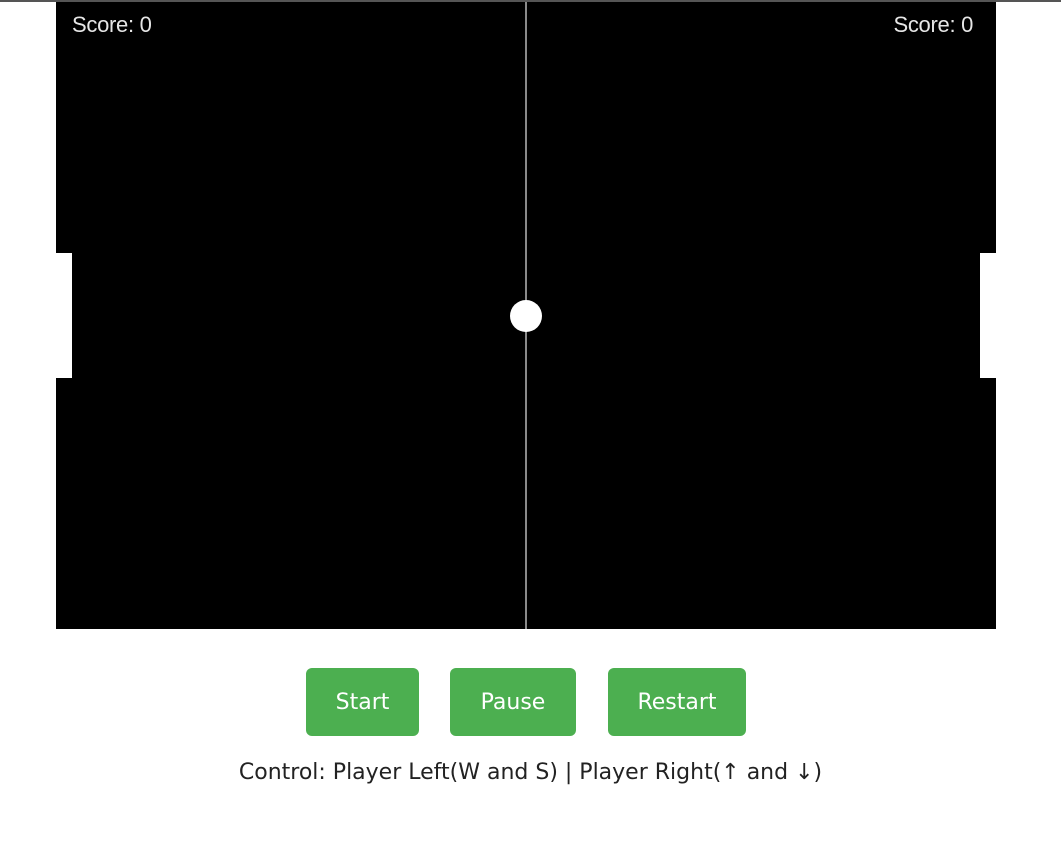 The width and height of the screenshot is (1061, 845). Describe the element at coordinates (513, 702) in the screenshot. I see `pause-button: Pause` at that location.